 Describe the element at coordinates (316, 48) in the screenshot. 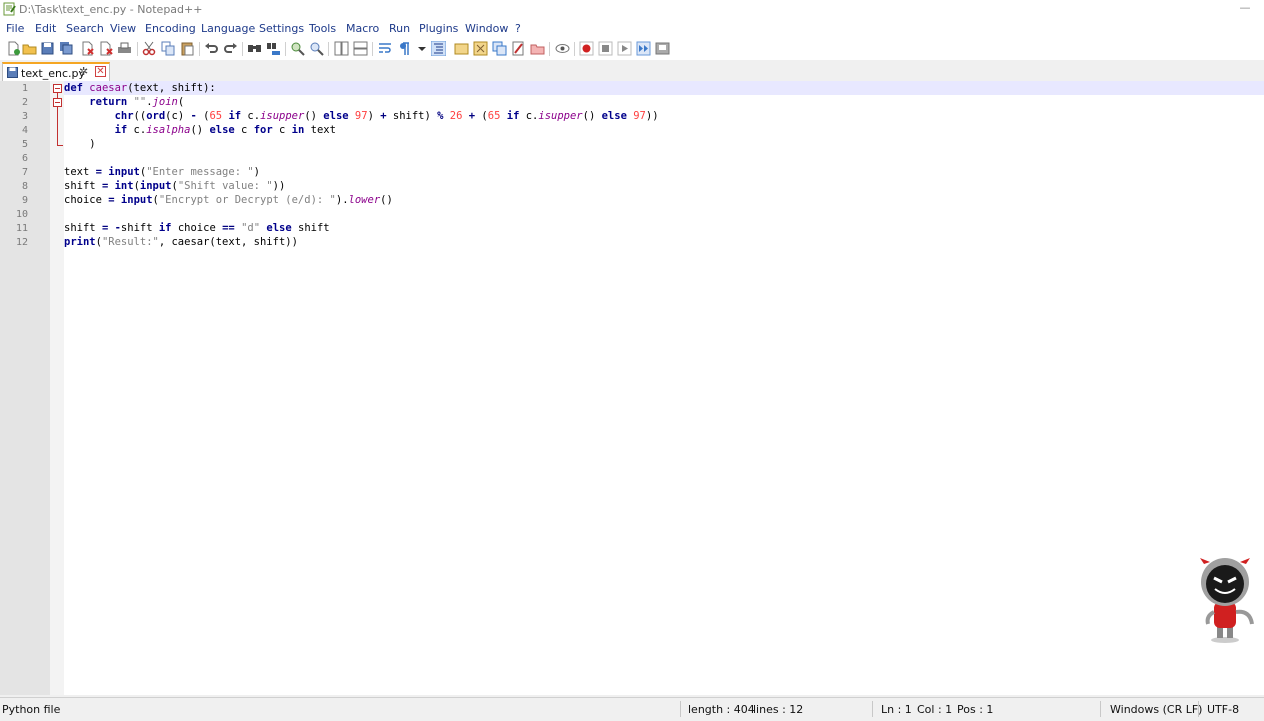

I see `zoom-out-icon` at that location.